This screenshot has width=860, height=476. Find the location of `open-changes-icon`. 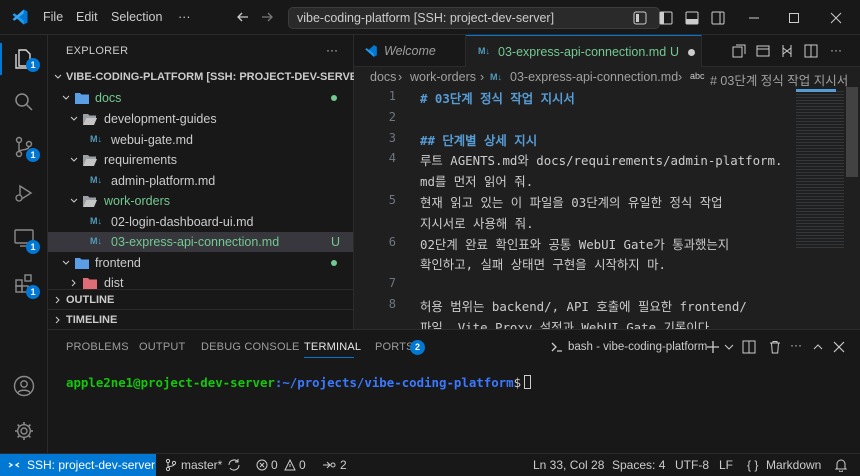

open-changes-icon is located at coordinates (739, 51).